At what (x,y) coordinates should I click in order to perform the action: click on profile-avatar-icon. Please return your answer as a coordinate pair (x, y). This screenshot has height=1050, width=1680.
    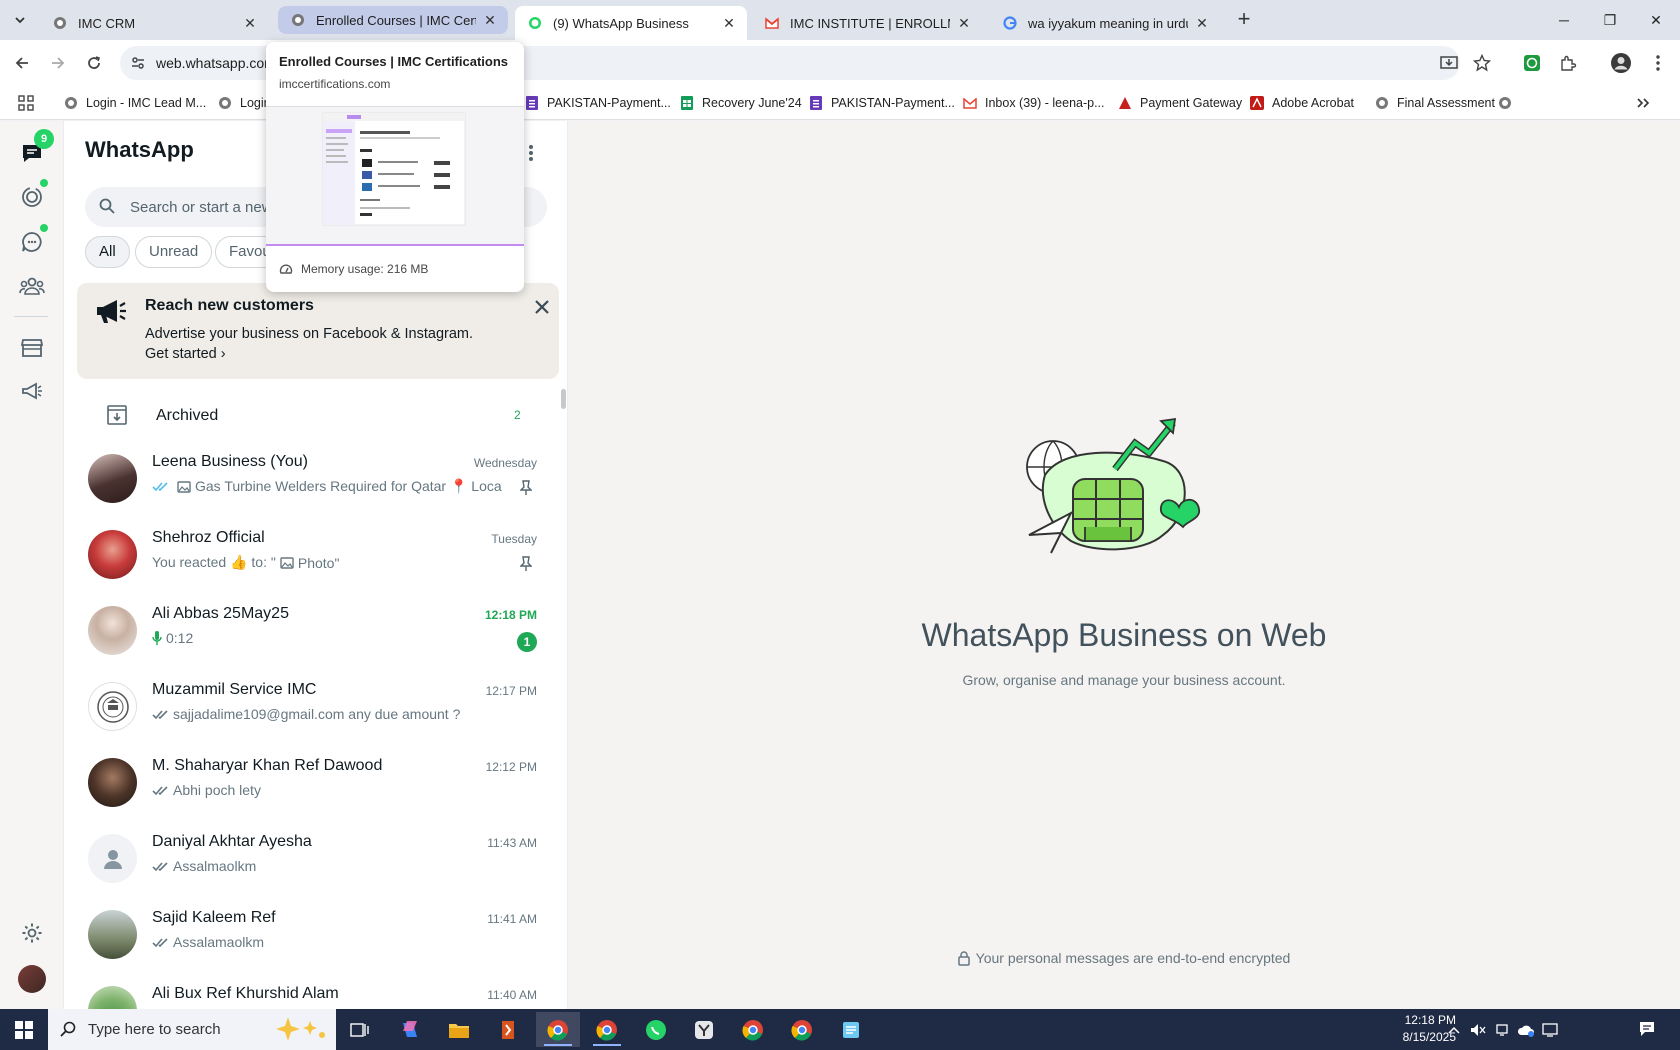
    Looking at the image, I should click on (1621, 63).